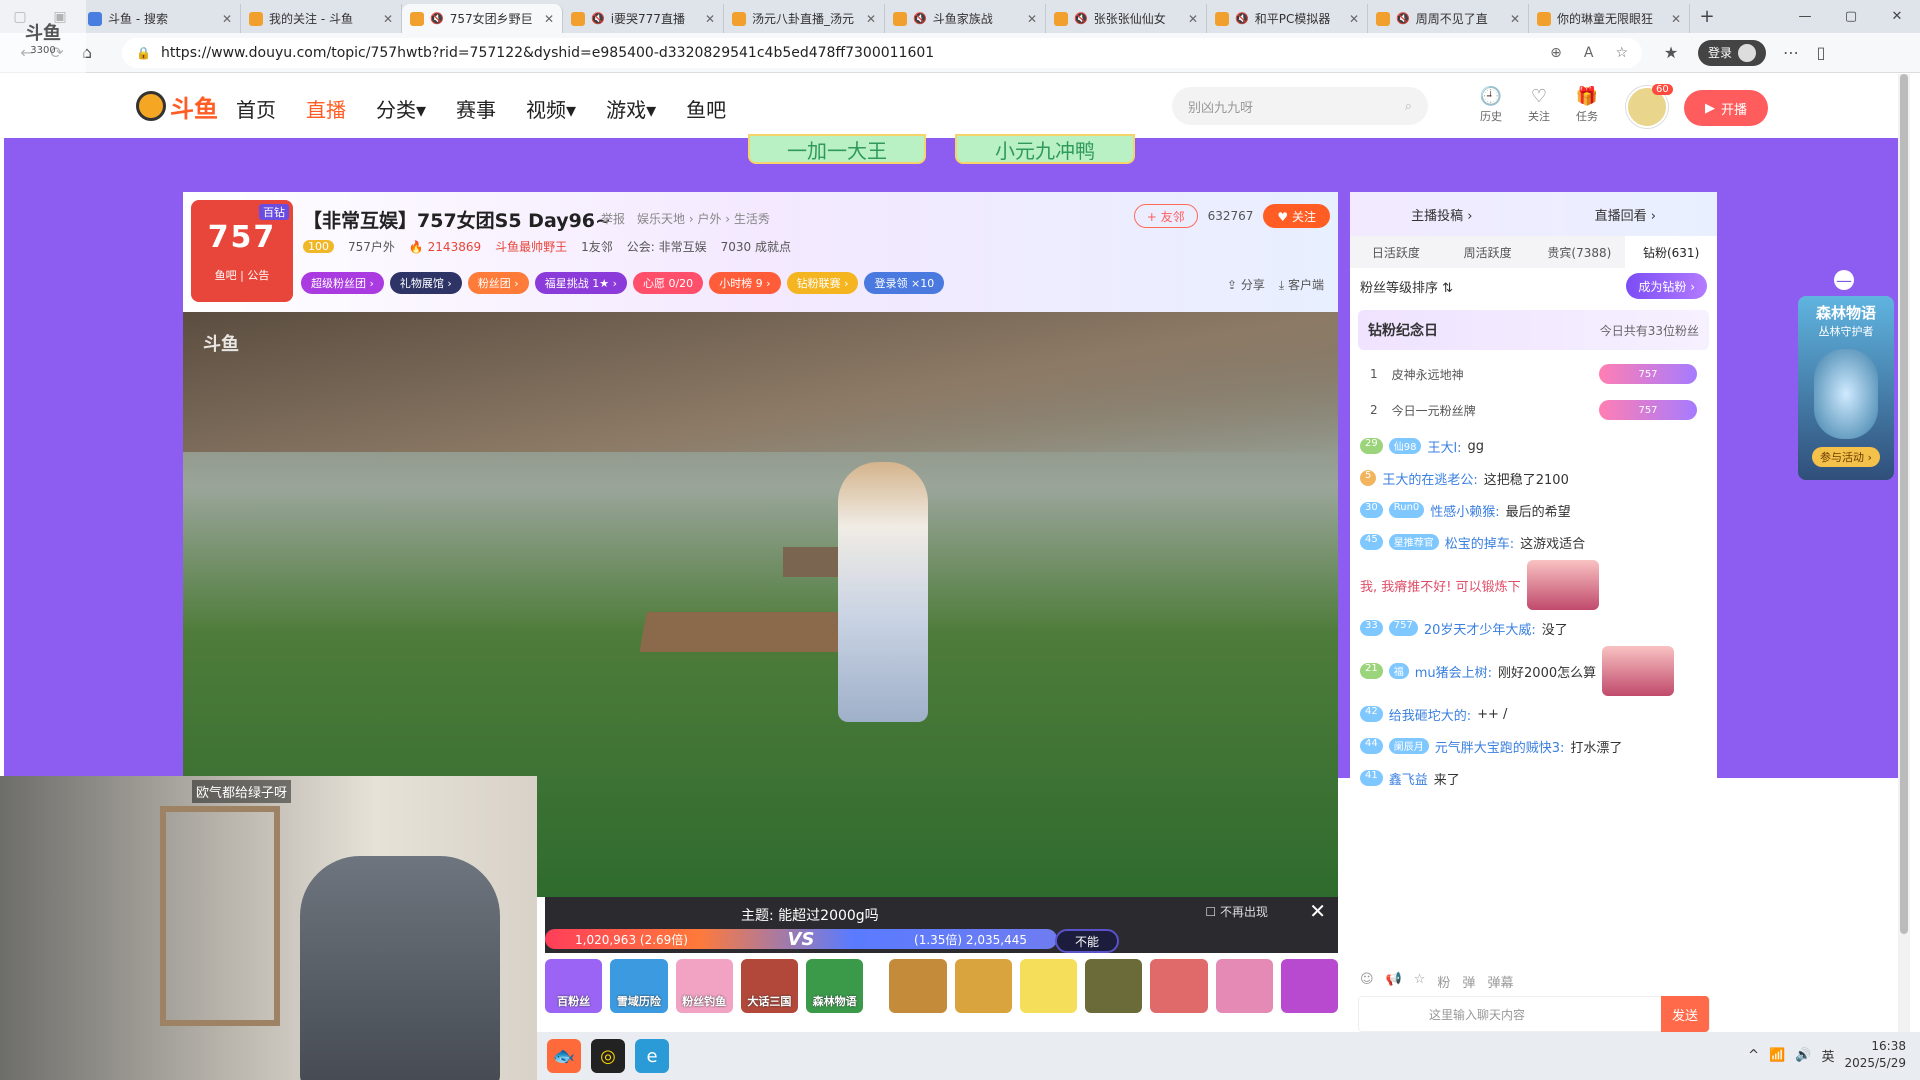 This screenshot has width=1920, height=1080. I want to click on follow-button: ♥ 关注, so click(1296, 216).